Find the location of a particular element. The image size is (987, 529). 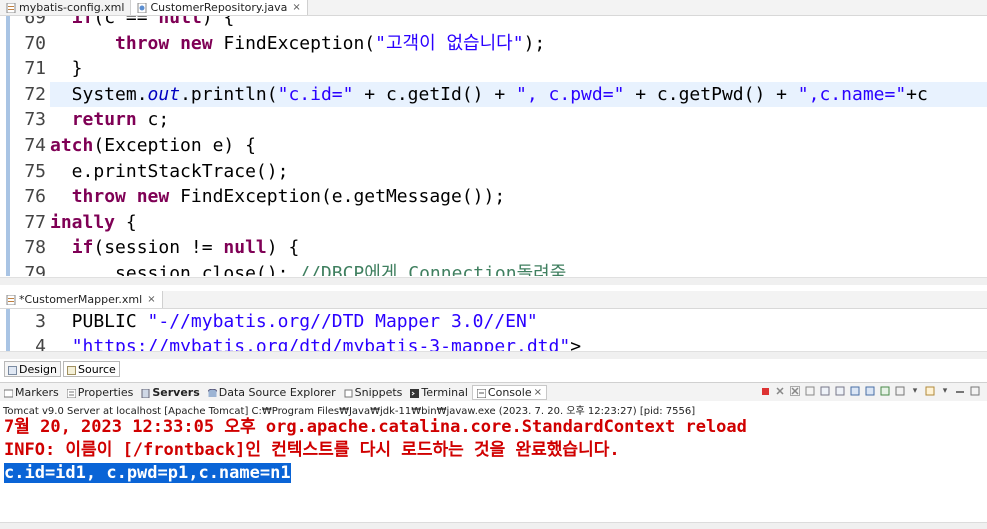

show-on-error-icon is located at coordinates (870, 391).